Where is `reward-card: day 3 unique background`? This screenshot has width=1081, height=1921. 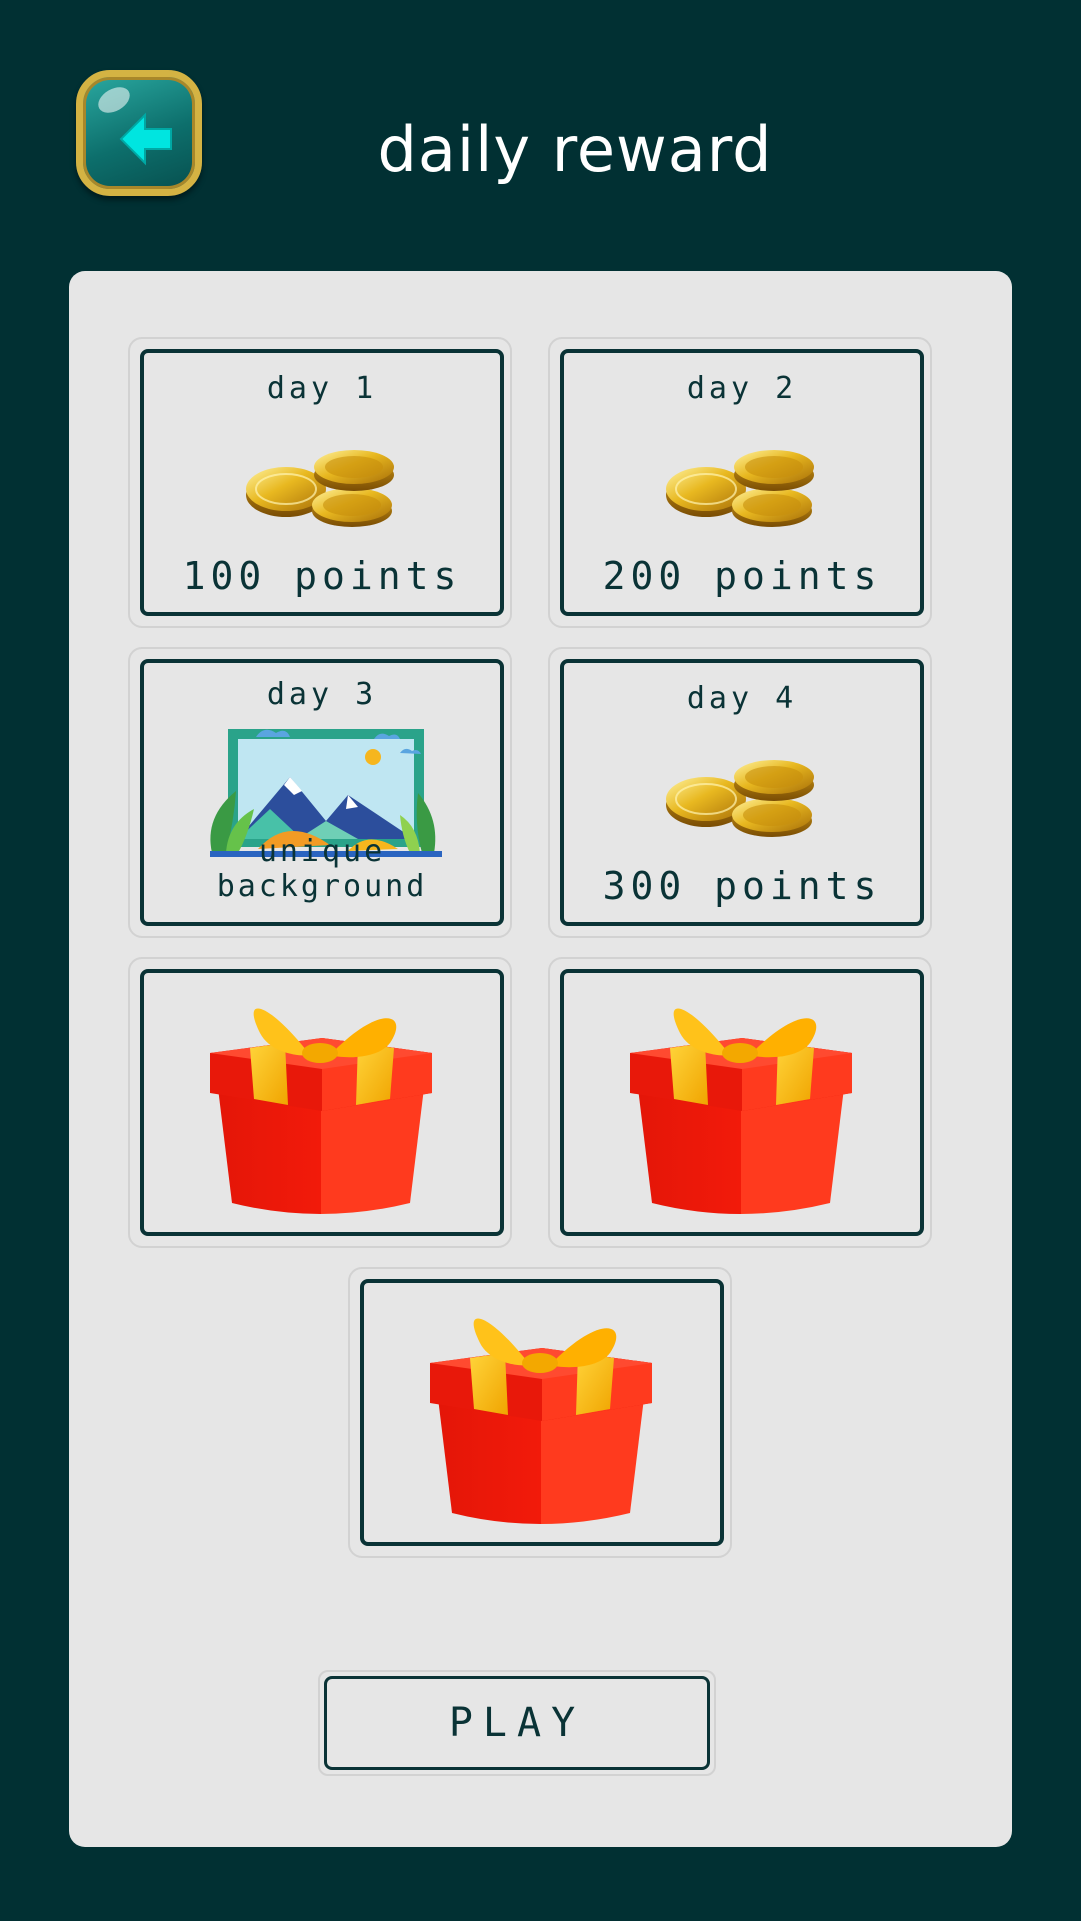
reward-card: day 3 unique background is located at coordinates (322, 792).